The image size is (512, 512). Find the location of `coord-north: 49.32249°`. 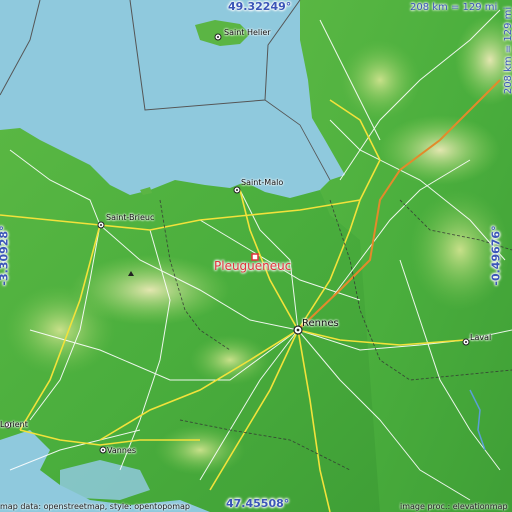

coord-north: 49.32249° is located at coordinates (260, 6).